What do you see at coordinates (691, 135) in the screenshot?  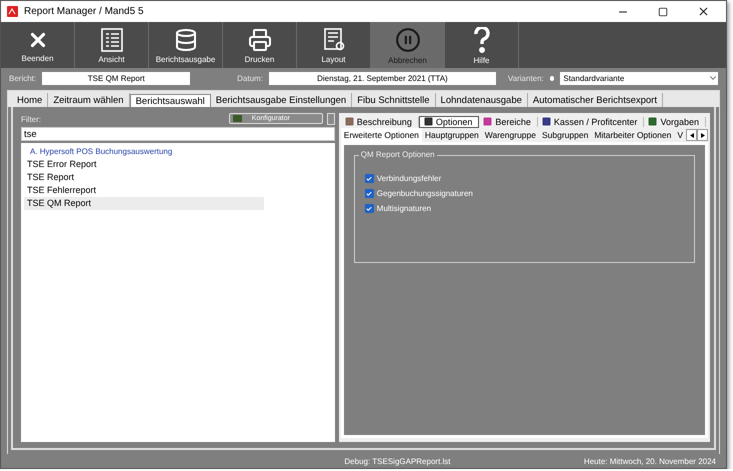 I see `scroll-left-icon` at bounding box center [691, 135].